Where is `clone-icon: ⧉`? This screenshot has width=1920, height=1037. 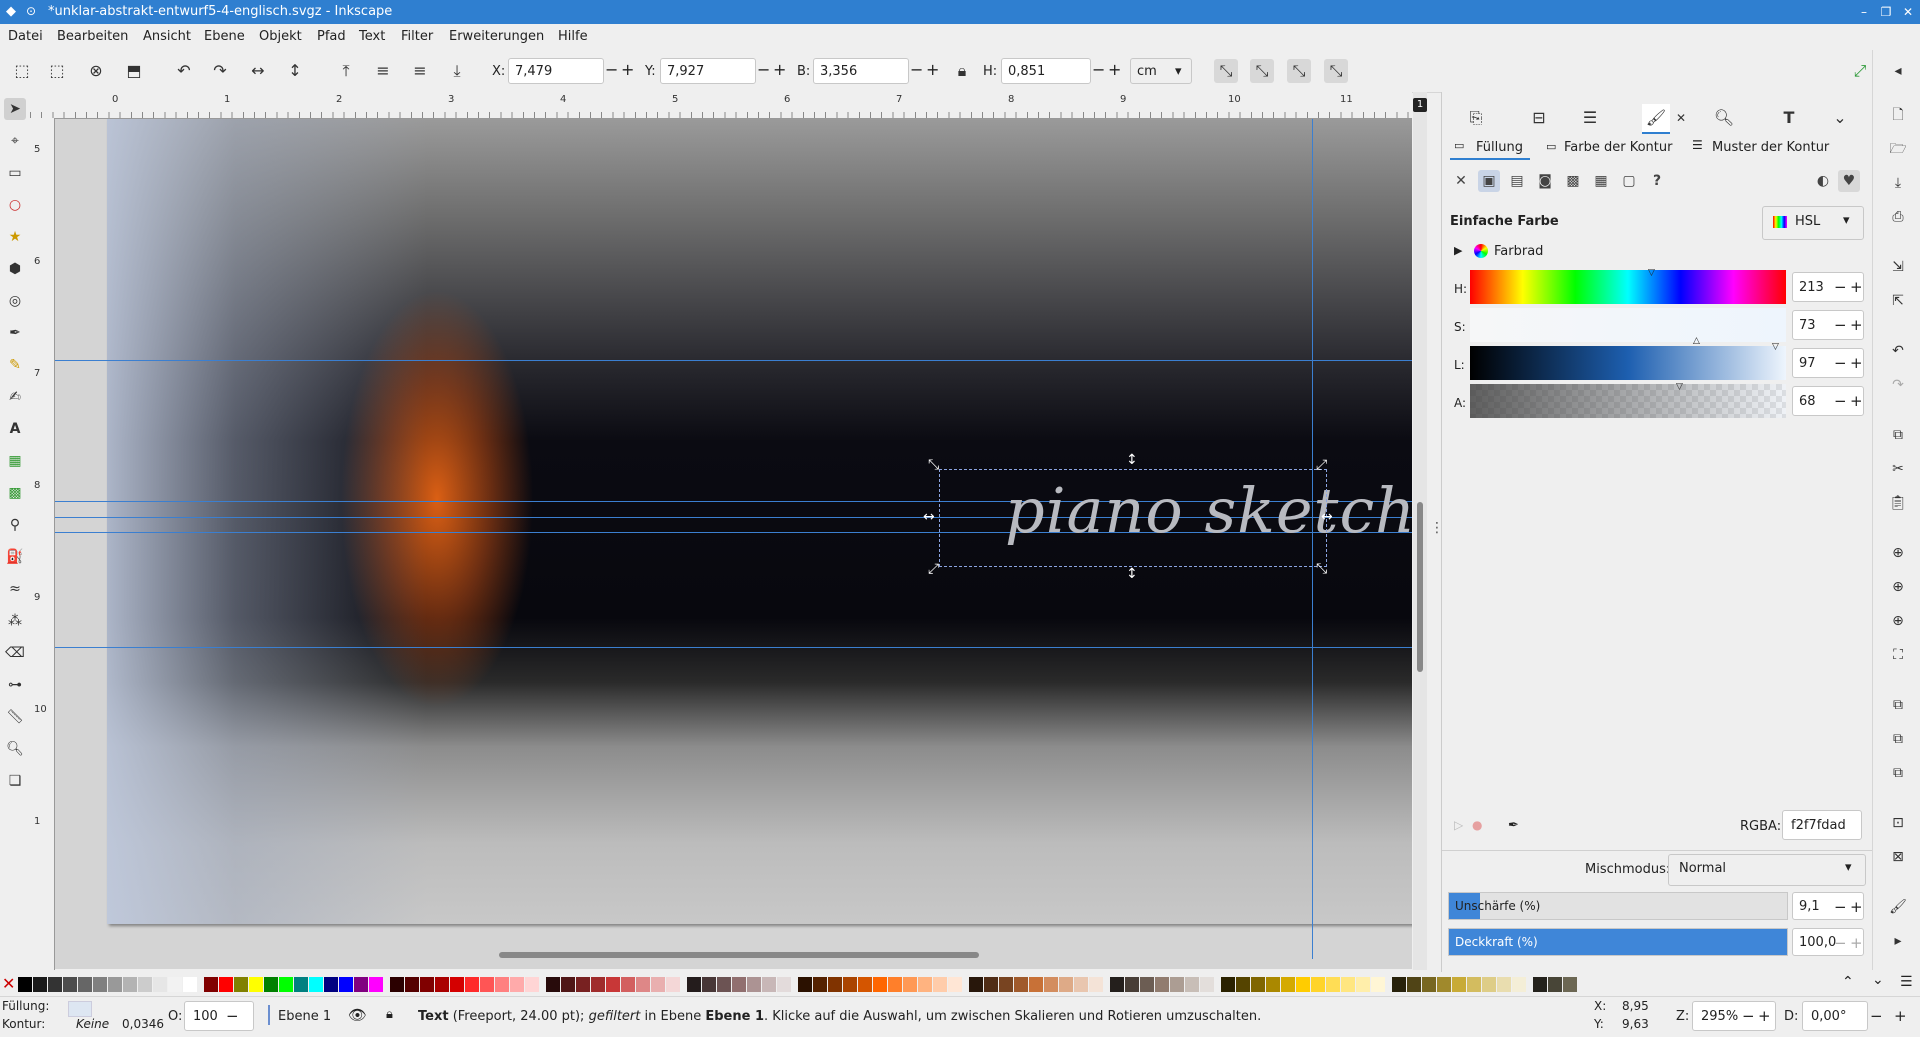
clone-icon: ⧉ is located at coordinates (1898, 739).